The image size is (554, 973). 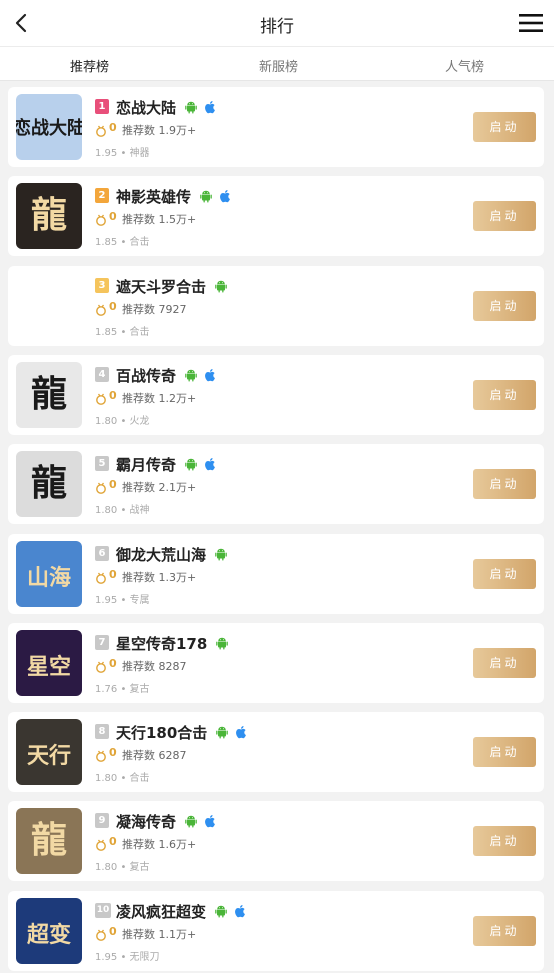 I want to click on recommend-count: 推荐数 1.6万+, so click(x=159, y=845).